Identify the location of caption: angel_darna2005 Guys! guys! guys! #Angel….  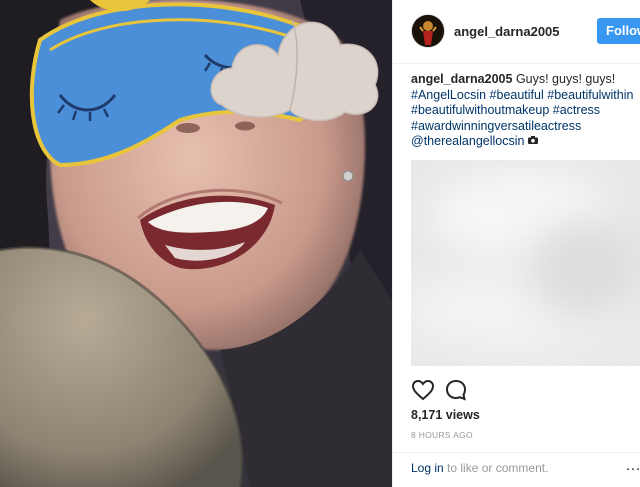
(525, 111).